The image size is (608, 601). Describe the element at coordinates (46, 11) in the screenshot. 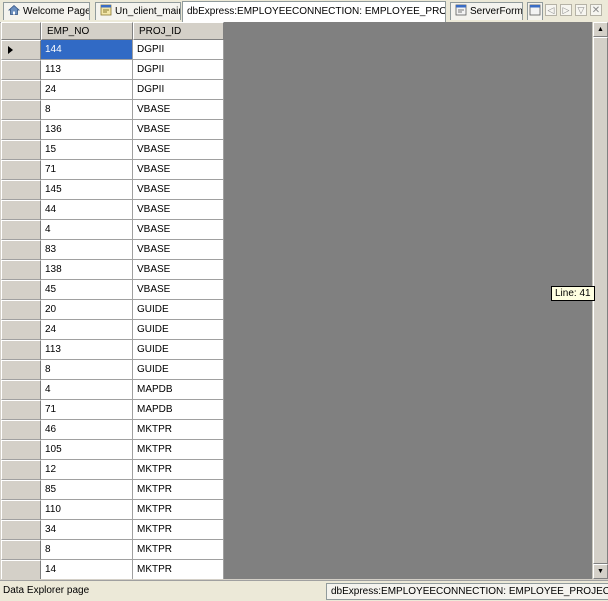

I see `tab-welcome-page: Welcome Page` at that location.